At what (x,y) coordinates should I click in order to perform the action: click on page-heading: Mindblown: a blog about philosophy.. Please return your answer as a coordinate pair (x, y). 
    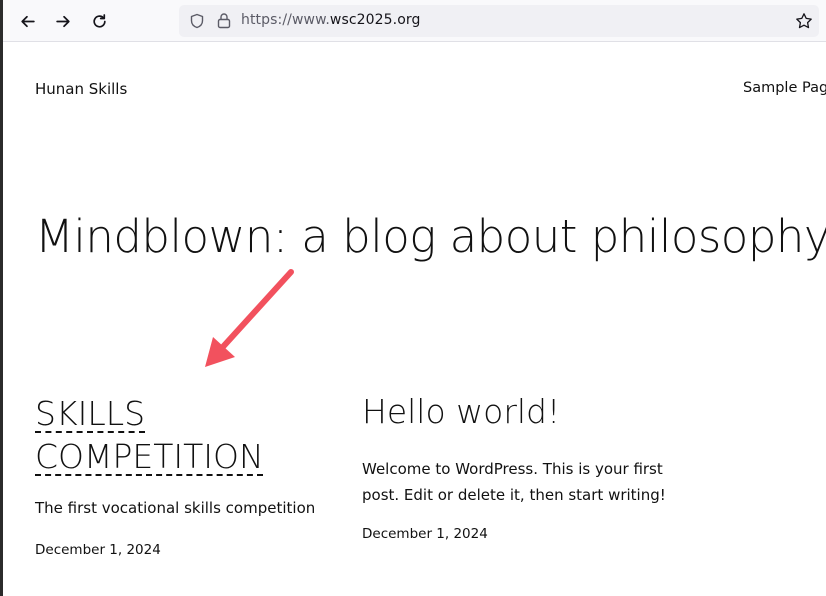
    Looking at the image, I should click on (430, 236).